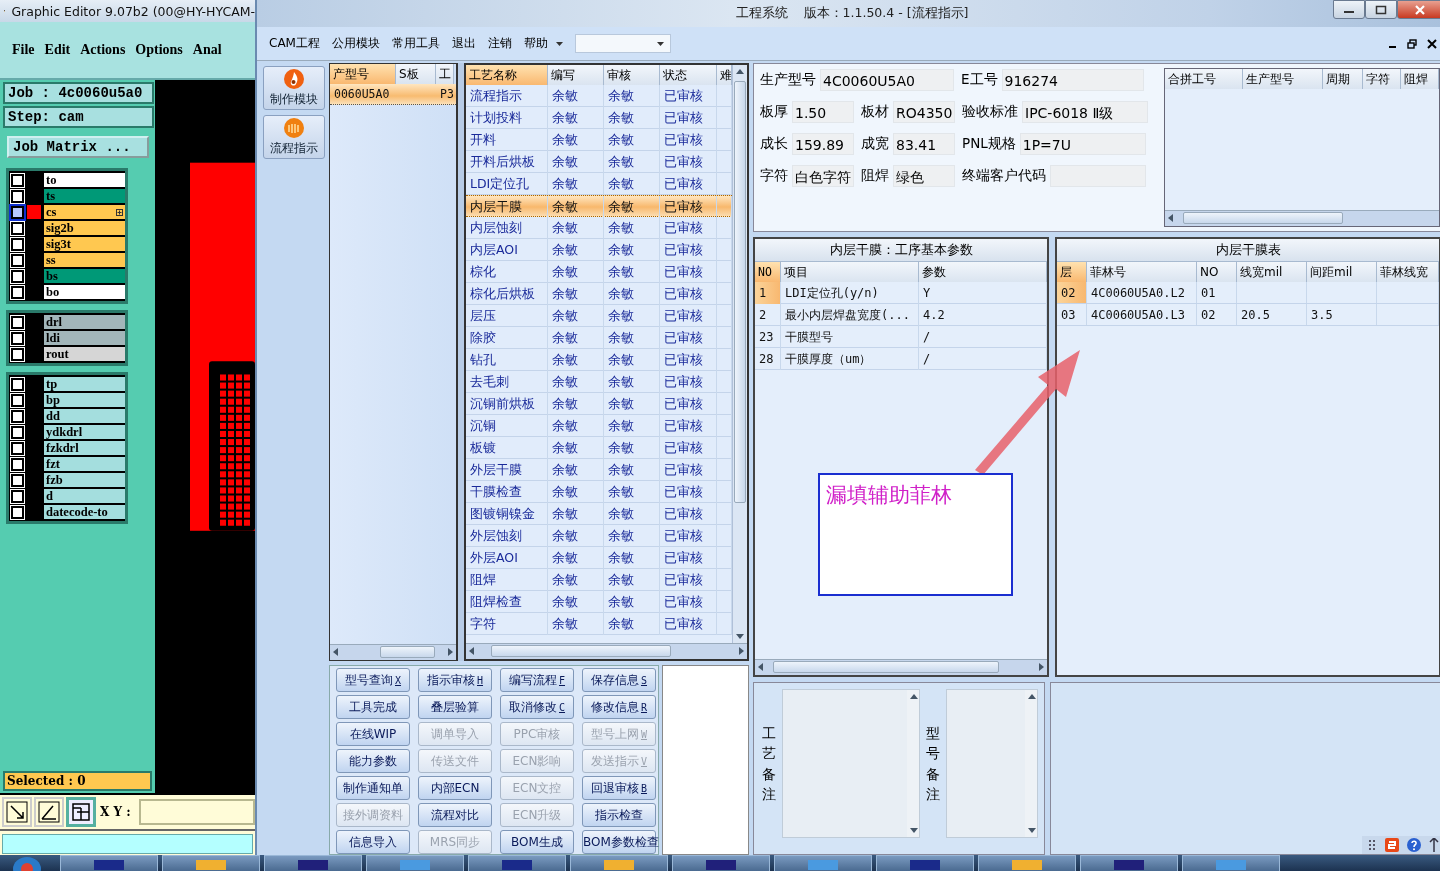  What do you see at coordinates (599, 96) in the screenshot?
I see `table-row: 流程指示 余敏 余敏 已审核` at bounding box center [599, 96].